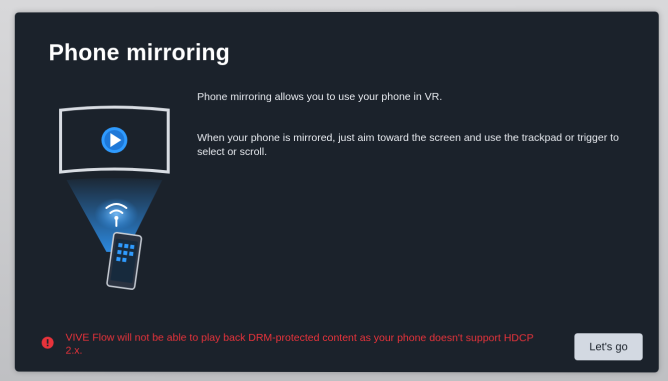 This screenshot has height=381, width=668. I want to click on play-icon, so click(114, 140).